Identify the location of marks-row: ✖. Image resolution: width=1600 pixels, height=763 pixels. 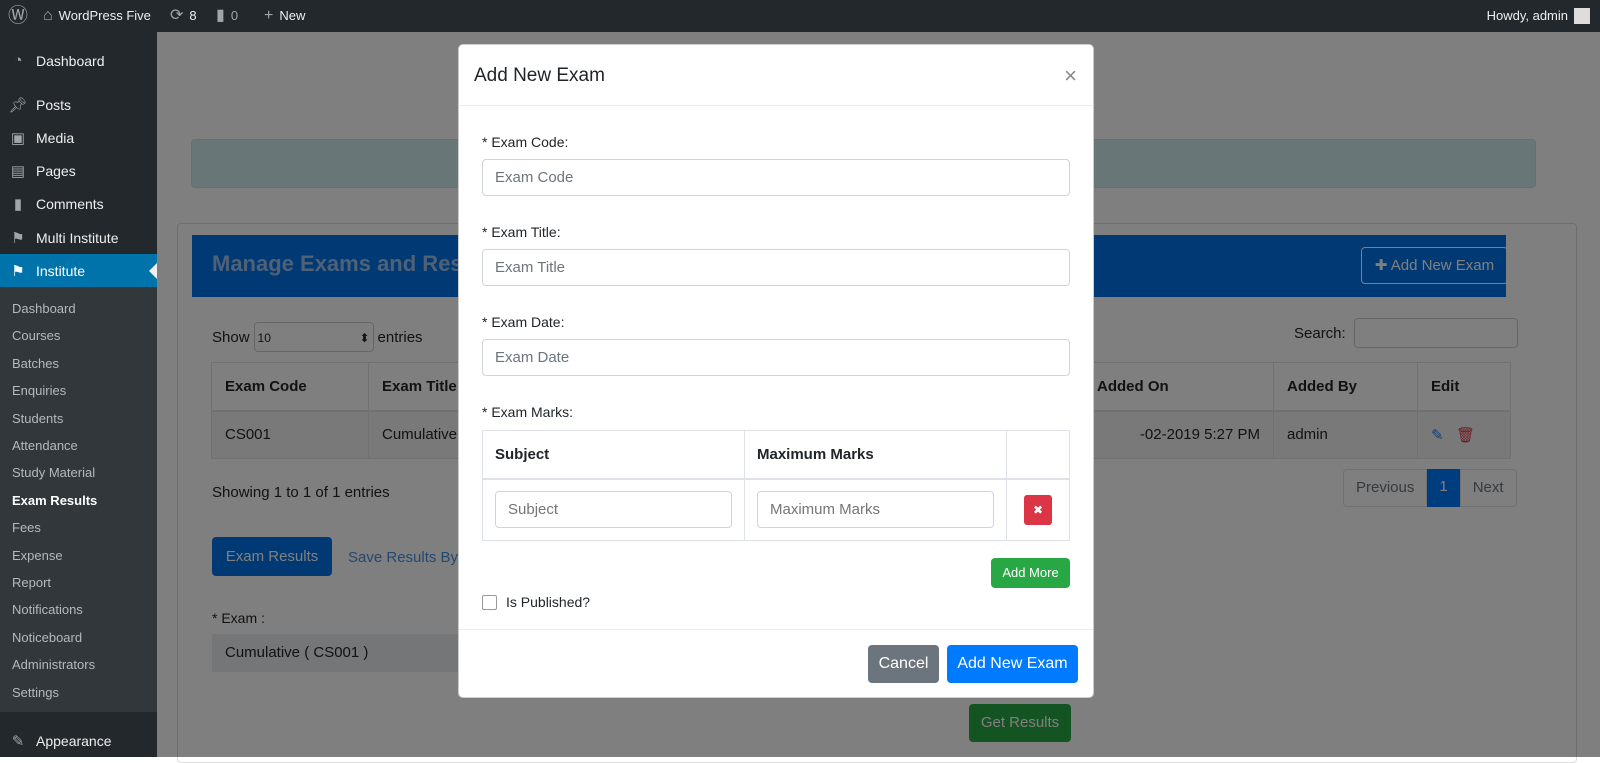
(776, 509).